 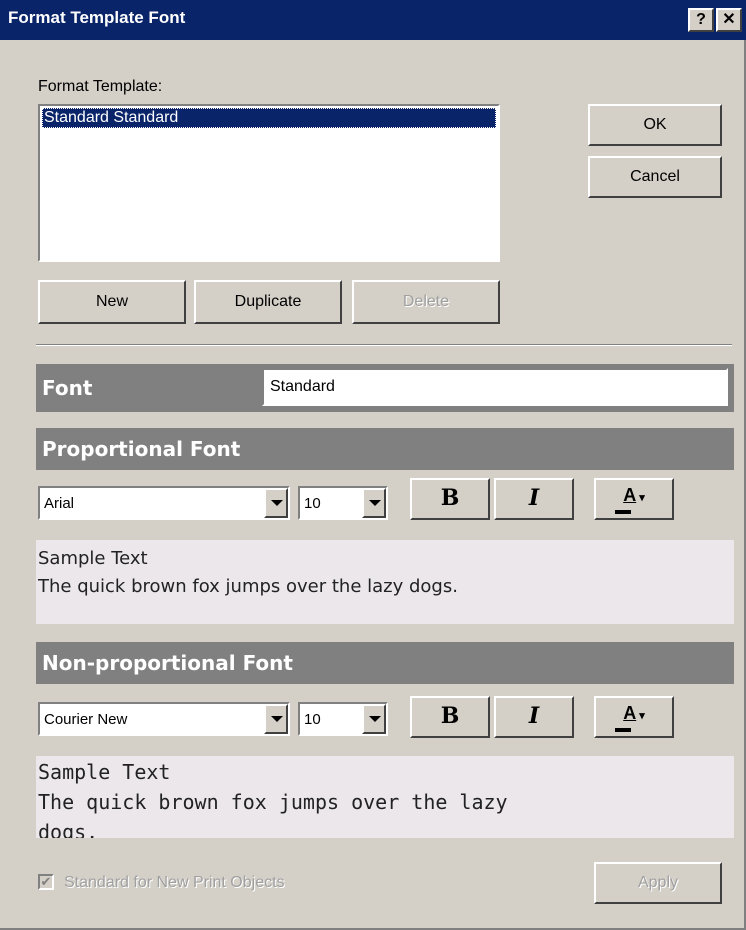 What do you see at coordinates (655, 177) in the screenshot?
I see `cancel-button: Cancel` at bounding box center [655, 177].